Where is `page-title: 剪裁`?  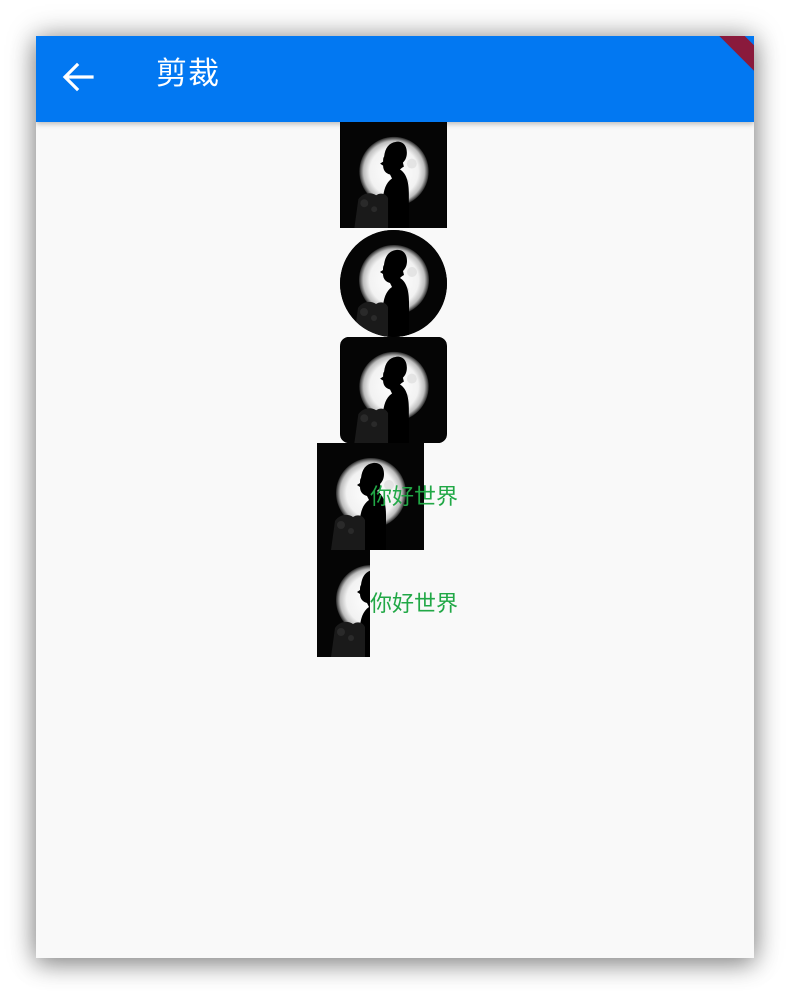 page-title: 剪裁 is located at coordinates (188, 74).